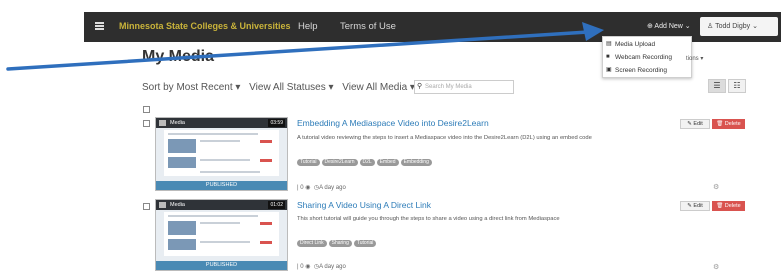 Image resolution: width=781 pixels, height=271 pixels. I want to click on screen-icon: ▣, so click(609, 70).